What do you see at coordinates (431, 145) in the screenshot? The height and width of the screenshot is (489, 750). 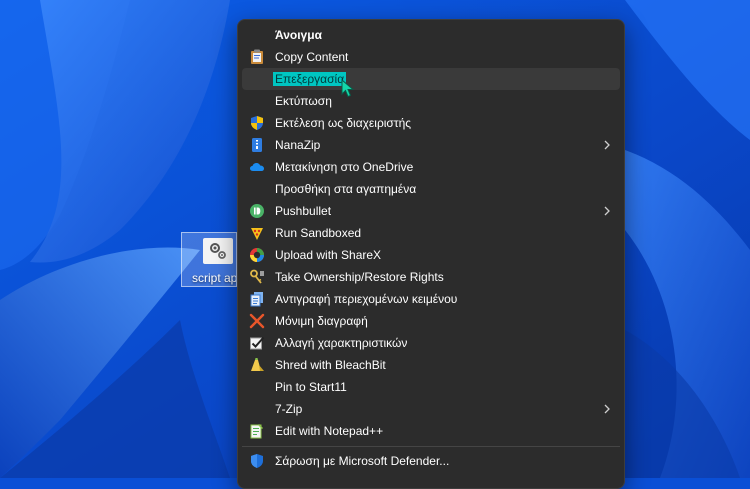 I see `menu-item-nanazip: NanaZip` at bounding box center [431, 145].